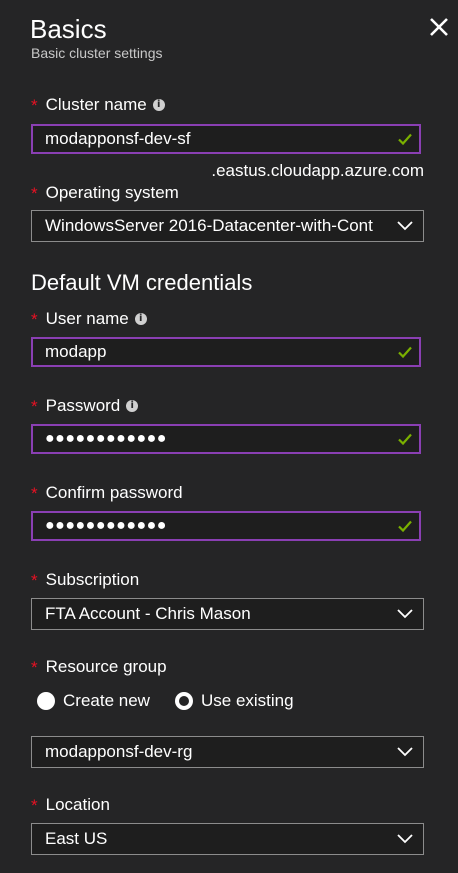 The image size is (458, 873). What do you see at coordinates (226, 139) in the screenshot?
I see `cluster-name-input: modapponsf-dev-sf` at bounding box center [226, 139].